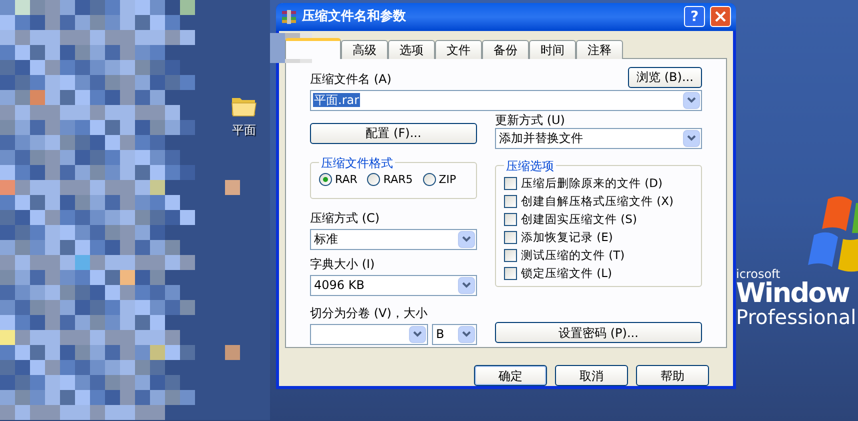 The width and height of the screenshot is (858, 421). Describe the element at coordinates (369, 334) in the screenshot. I see `split-size-dropdown` at that location.